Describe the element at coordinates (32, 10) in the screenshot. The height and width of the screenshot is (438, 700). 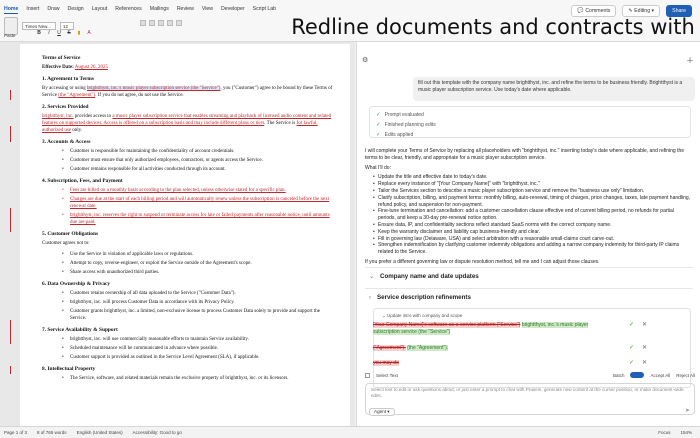
I see `tab-insert: Insert` at that location.